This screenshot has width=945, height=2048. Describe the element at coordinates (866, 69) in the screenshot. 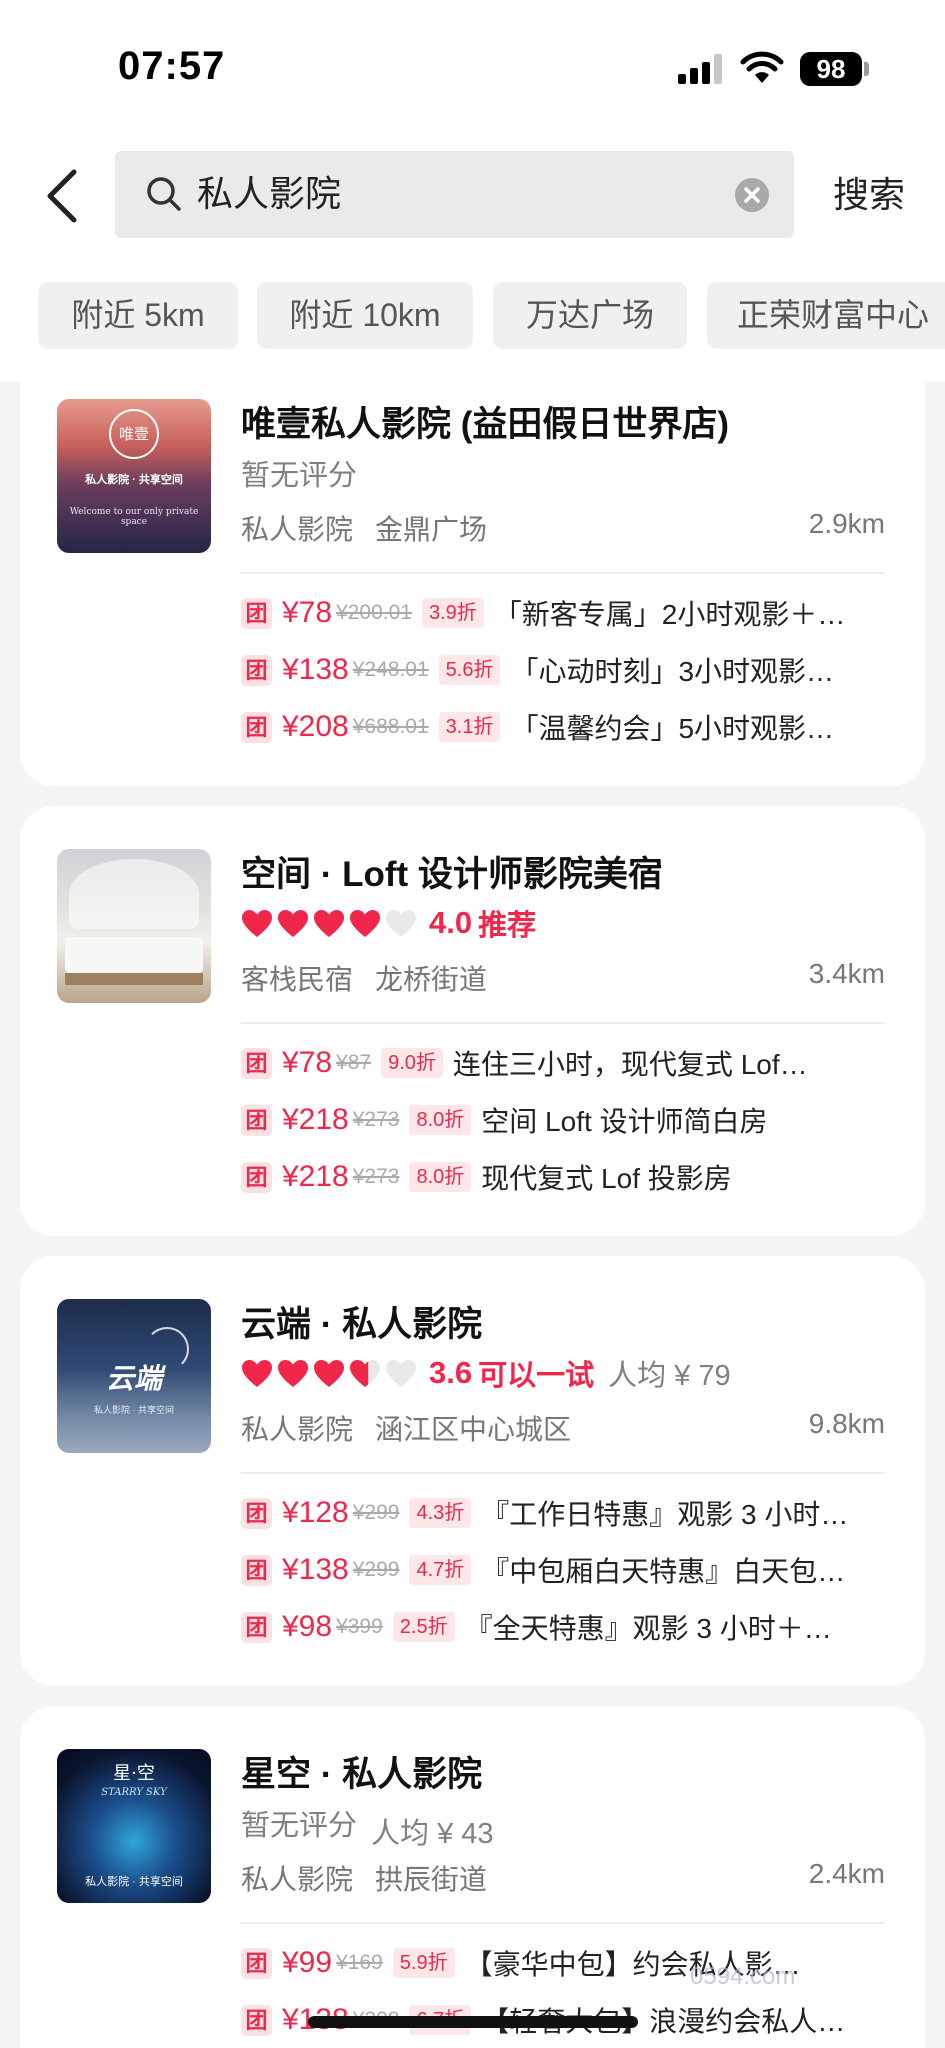

I see `battery-tip` at that location.